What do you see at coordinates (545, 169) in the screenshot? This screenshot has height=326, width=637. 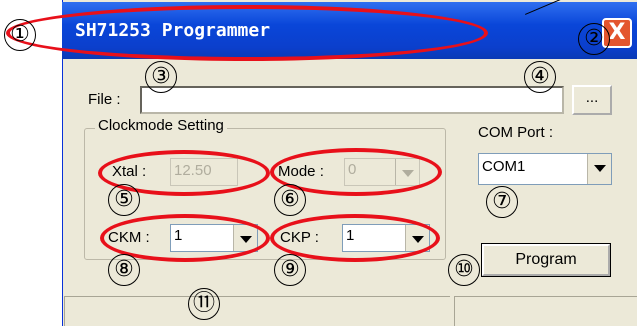 I see `com-port-select: COM1` at bounding box center [545, 169].